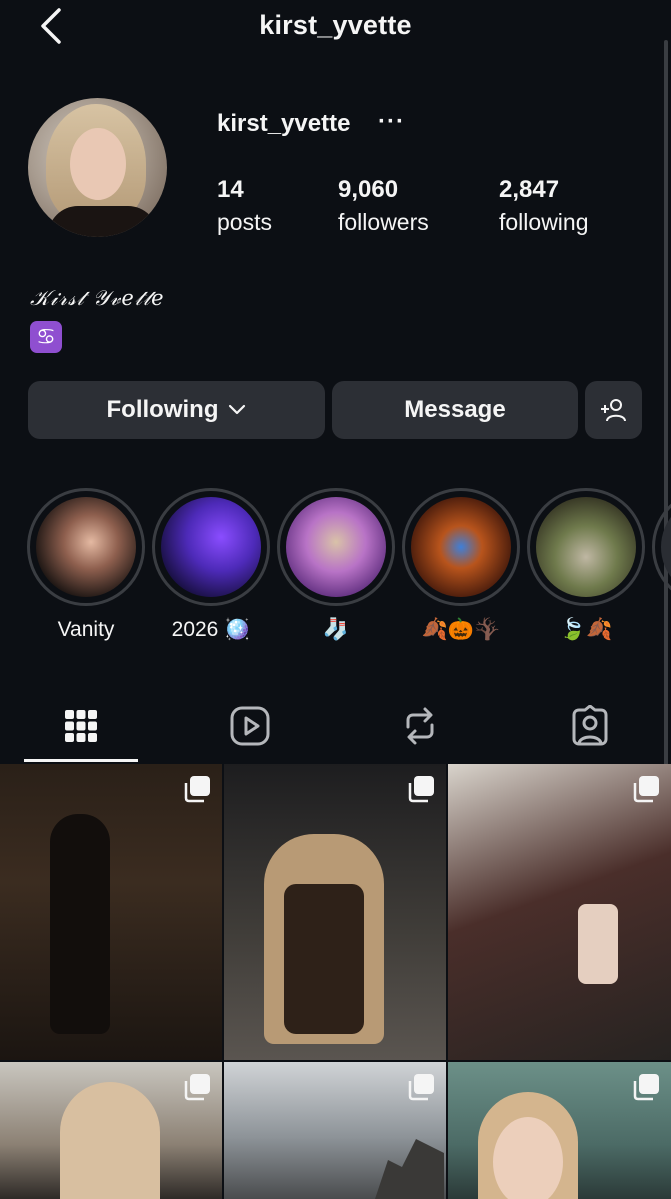 Image resolution: width=671 pixels, height=1199 pixels. I want to click on following-label: following, so click(544, 222).